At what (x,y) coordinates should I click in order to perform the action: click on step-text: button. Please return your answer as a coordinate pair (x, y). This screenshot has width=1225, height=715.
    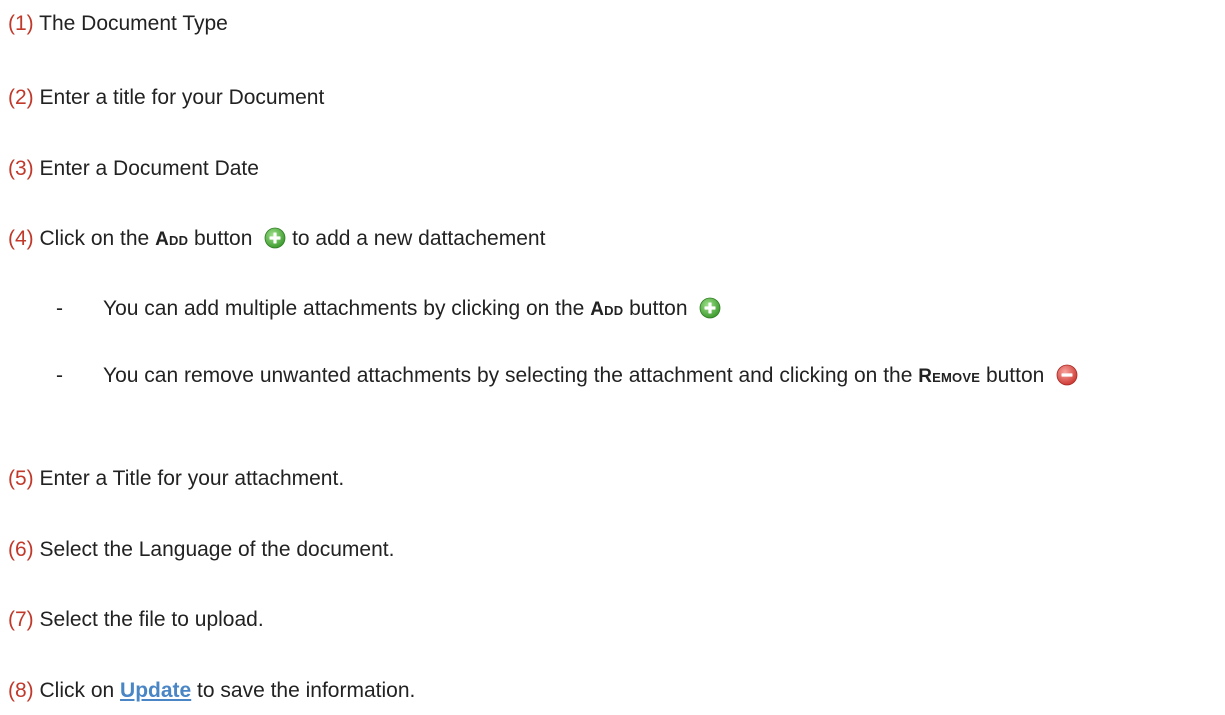
    Looking at the image, I should click on (223, 238).